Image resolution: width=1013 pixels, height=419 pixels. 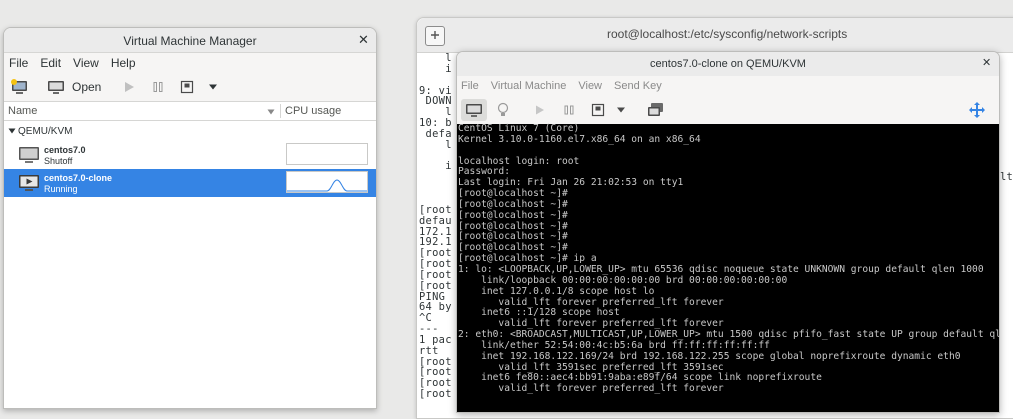 I want to click on console-close-icon: ✕, so click(x=986, y=63).